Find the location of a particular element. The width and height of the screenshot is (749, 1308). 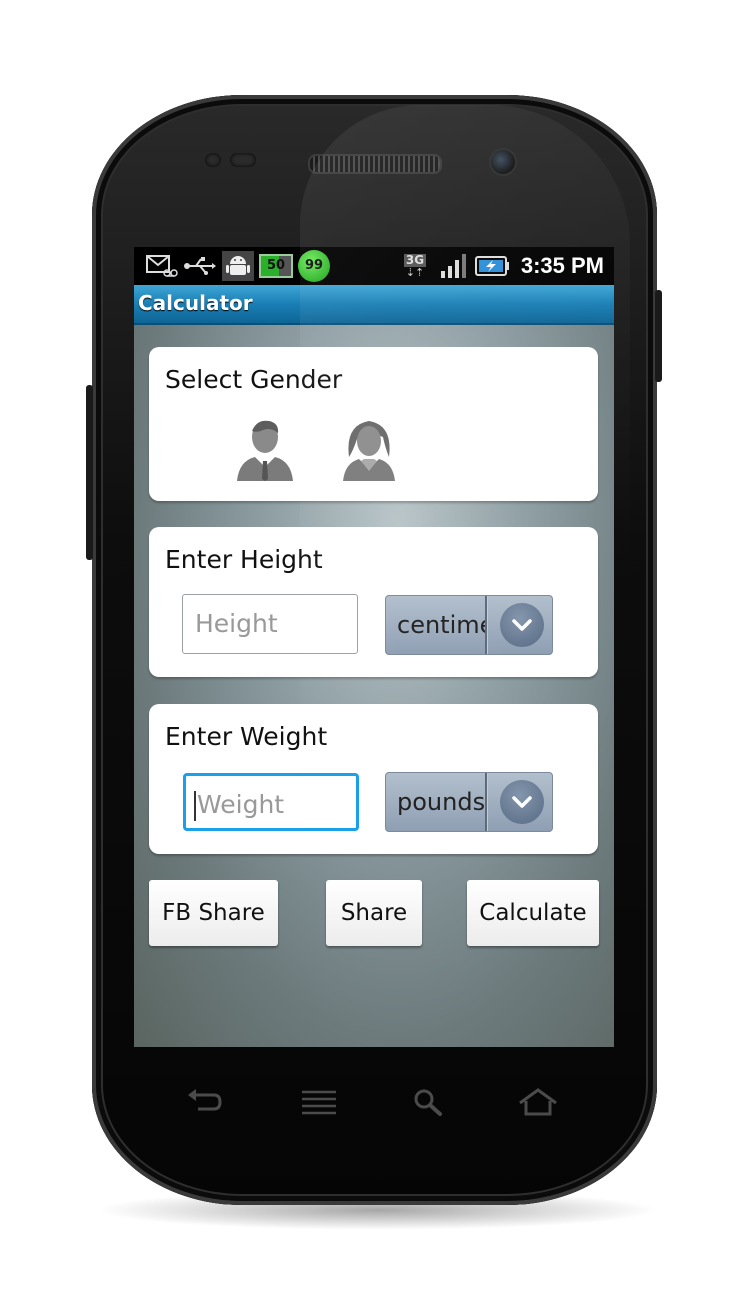

height-input: Height is located at coordinates (270, 624).